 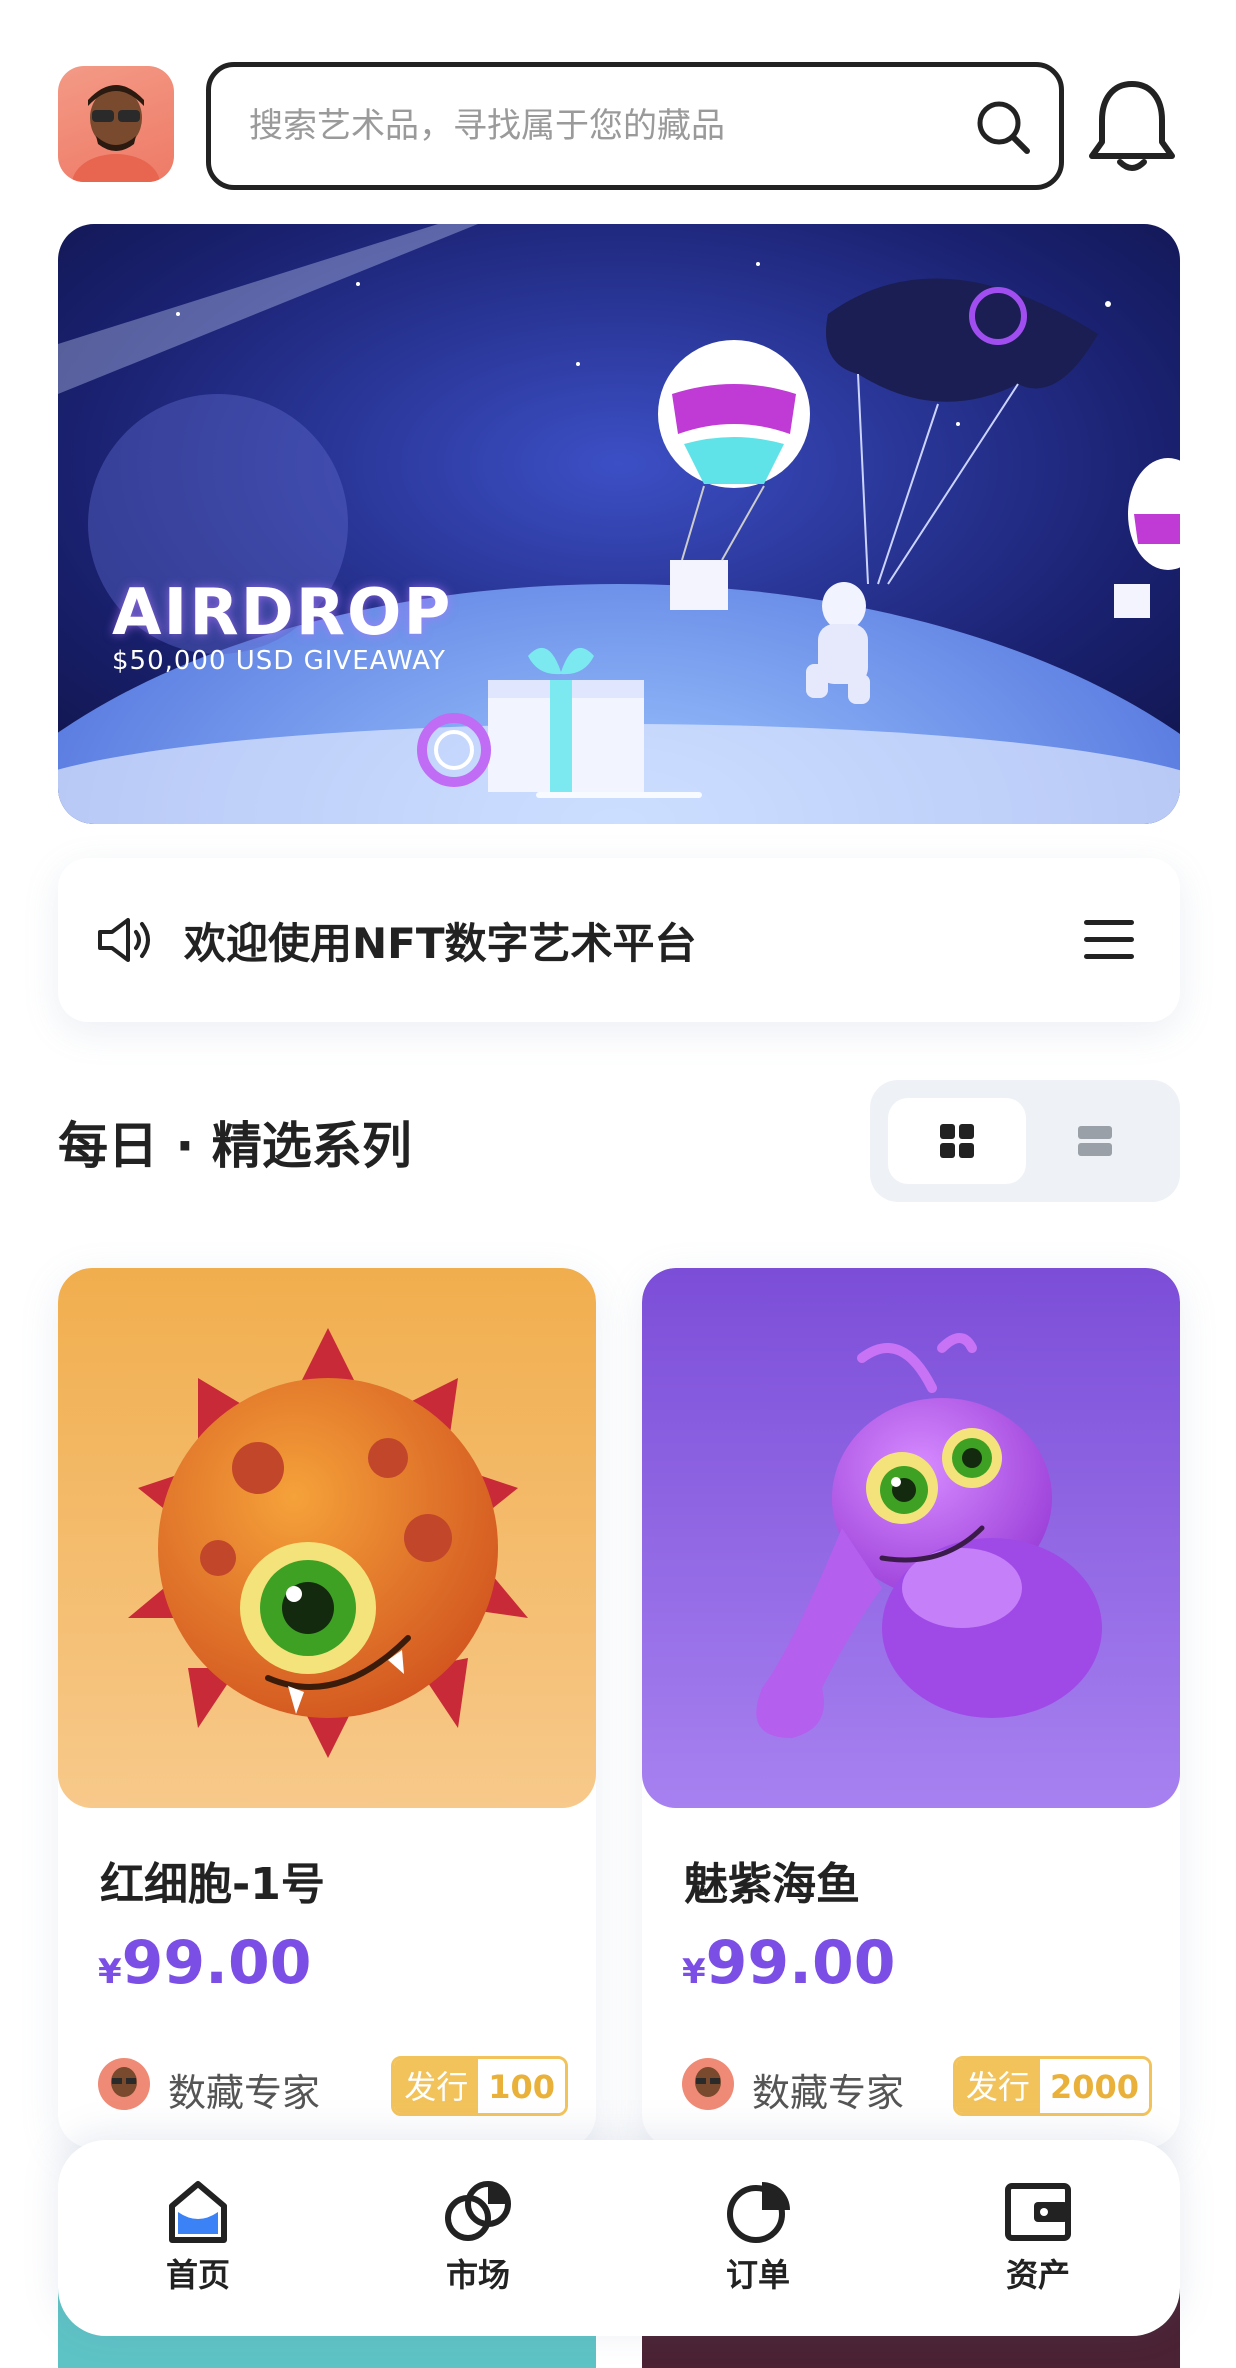 I want to click on view-toggle, so click(x=1025, y=1141).